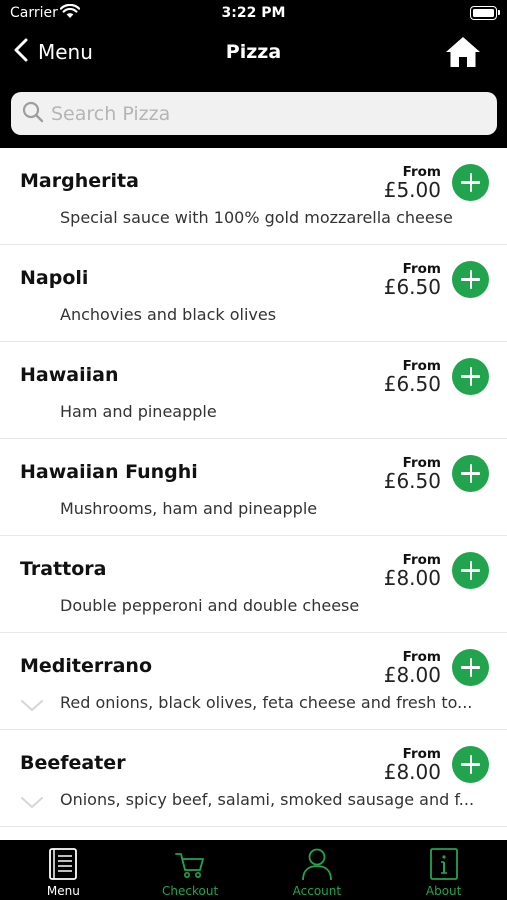  I want to click on home-button, so click(463, 54).